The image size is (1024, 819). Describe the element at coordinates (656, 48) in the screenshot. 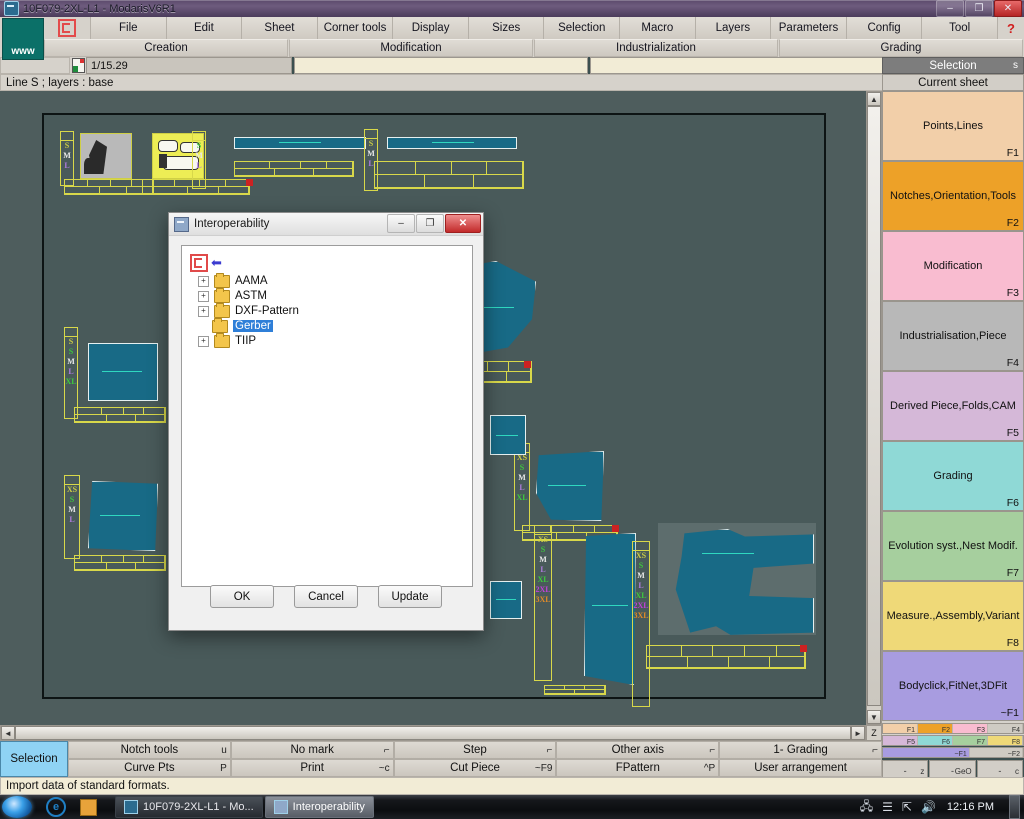

I see `tab-industrialization: Industrialization` at that location.